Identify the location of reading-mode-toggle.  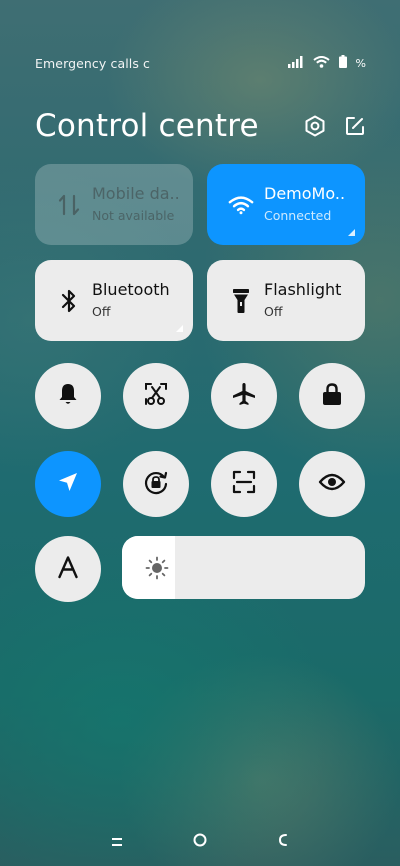
(332, 484).